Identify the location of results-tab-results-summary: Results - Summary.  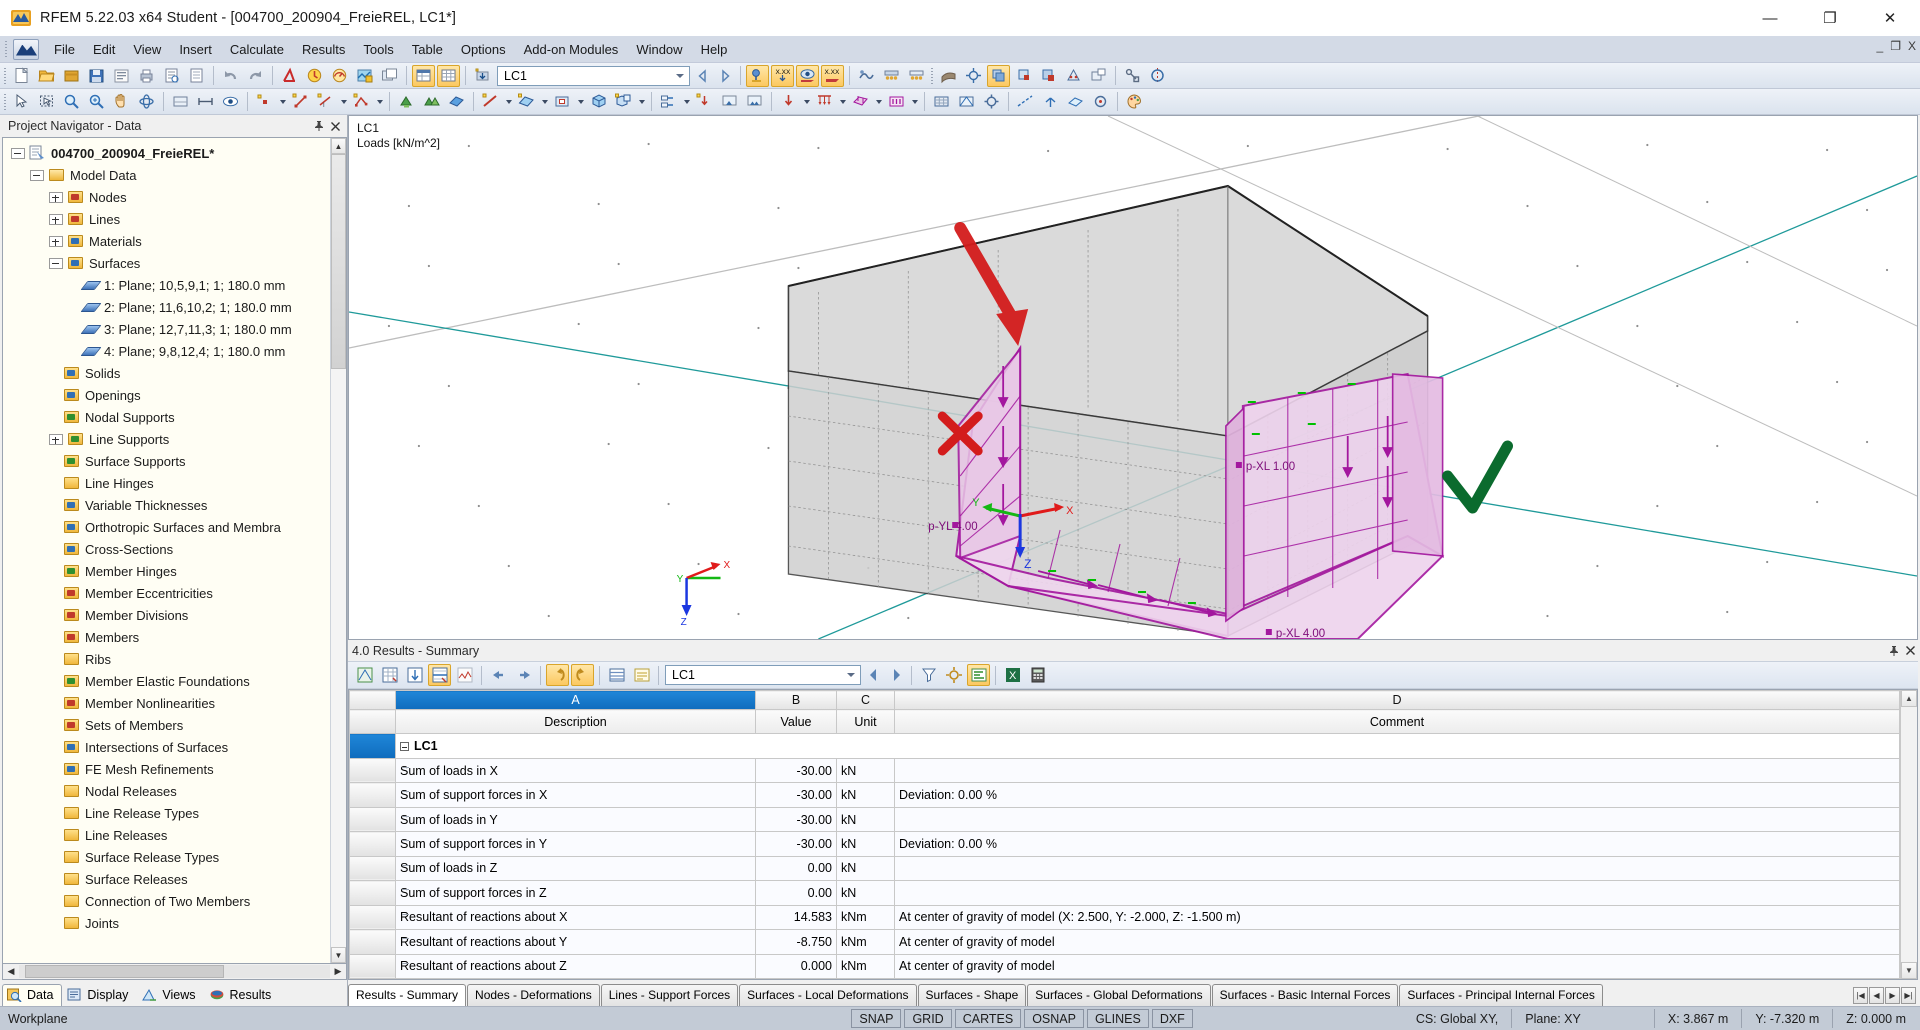
(407, 995).